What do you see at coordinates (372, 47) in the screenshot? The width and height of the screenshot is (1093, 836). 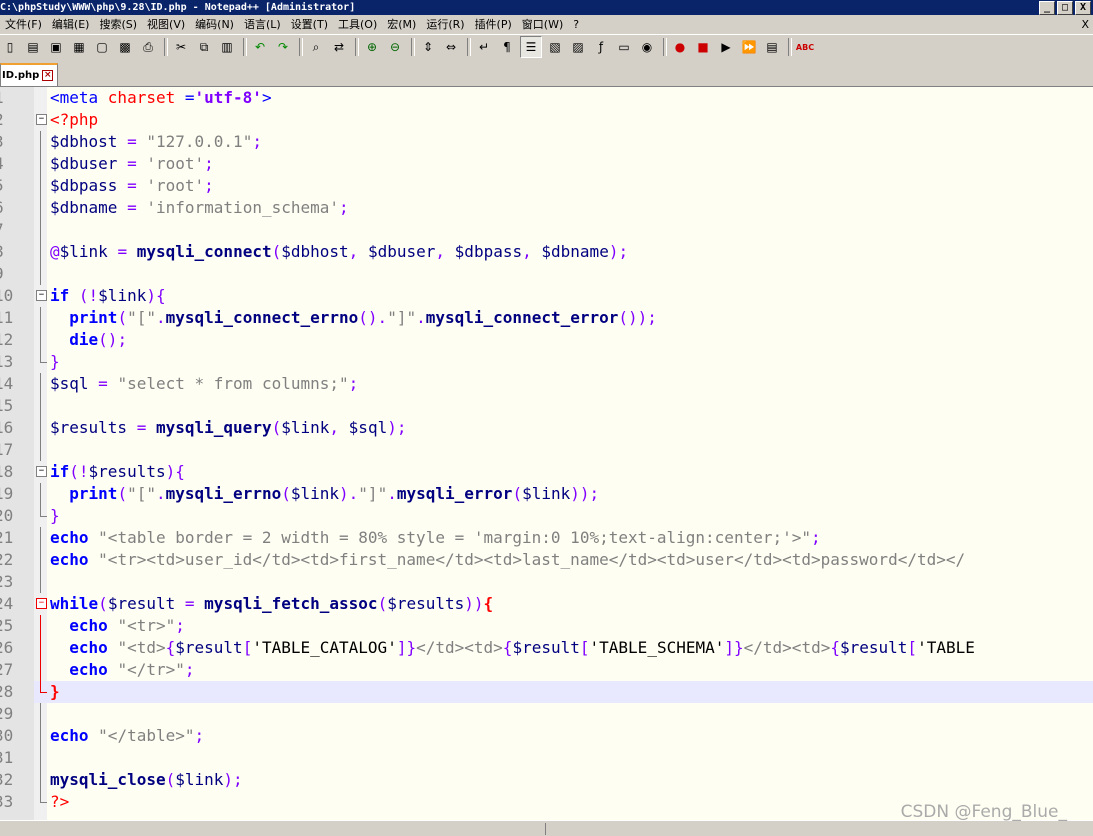 I see `zoom-in-icon: ⊕` at bounding box center [372, 47].